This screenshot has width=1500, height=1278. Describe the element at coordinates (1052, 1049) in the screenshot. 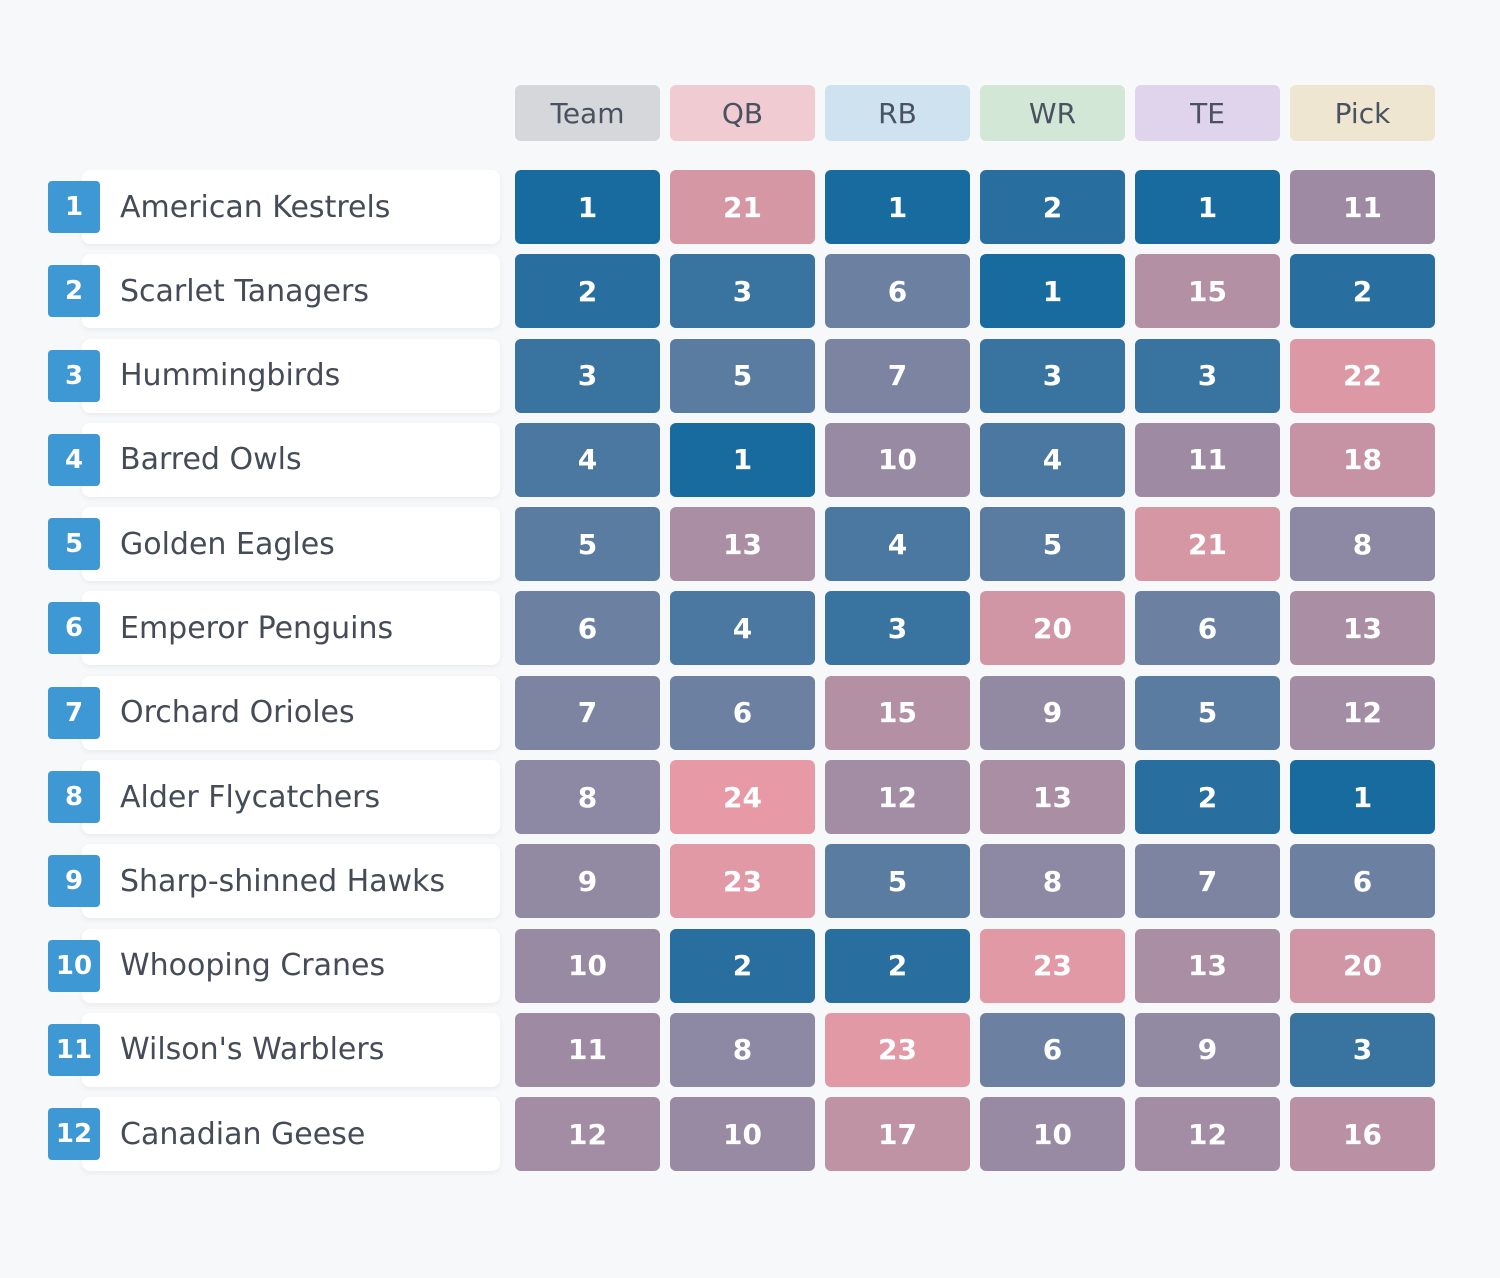

I see `heatmap-cell-wr: 6` at that location.